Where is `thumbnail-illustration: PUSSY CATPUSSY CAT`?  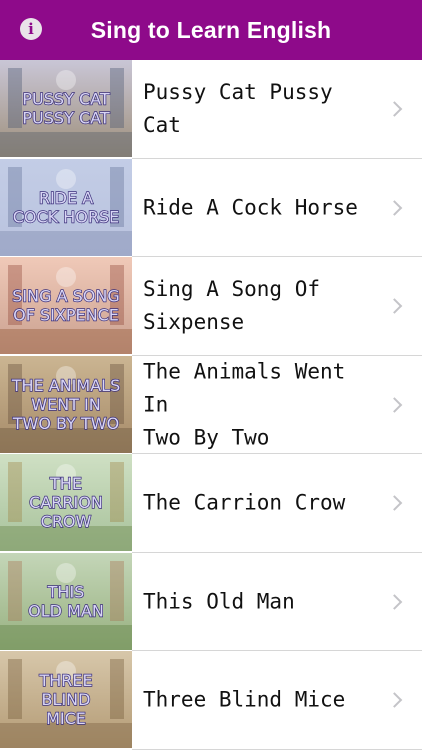 thumbnail-illustration: PUSSY CATPUSSY CAT is located at coordinates (66, 108).